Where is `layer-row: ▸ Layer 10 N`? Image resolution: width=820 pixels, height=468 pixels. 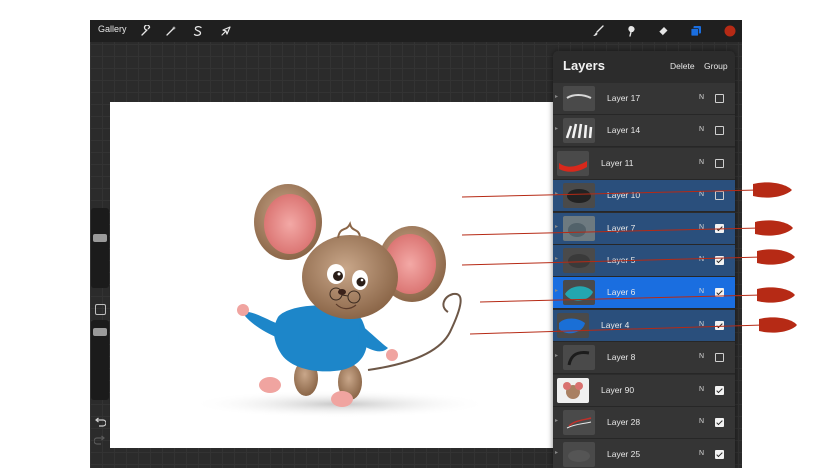 layer-row: ▸ Layer 10 N is located at coordinates (644, 196).